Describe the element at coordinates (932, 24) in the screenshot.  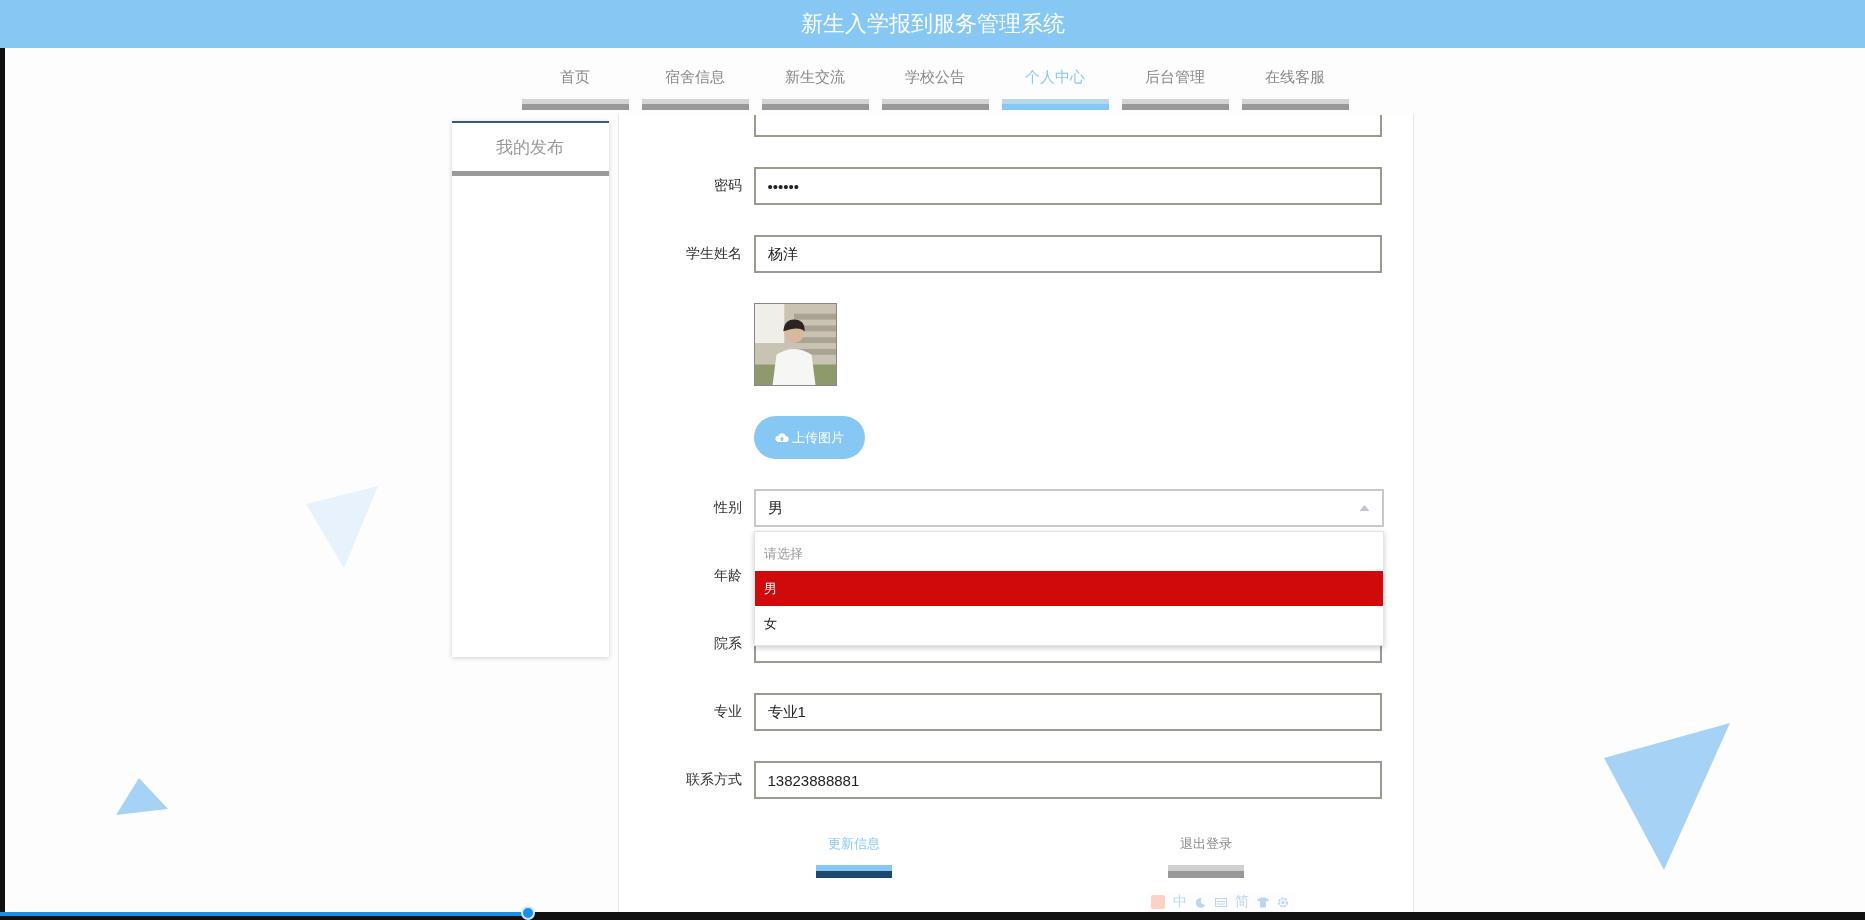
I see `site-title: 新生入学报到服务管理系统` at that location.